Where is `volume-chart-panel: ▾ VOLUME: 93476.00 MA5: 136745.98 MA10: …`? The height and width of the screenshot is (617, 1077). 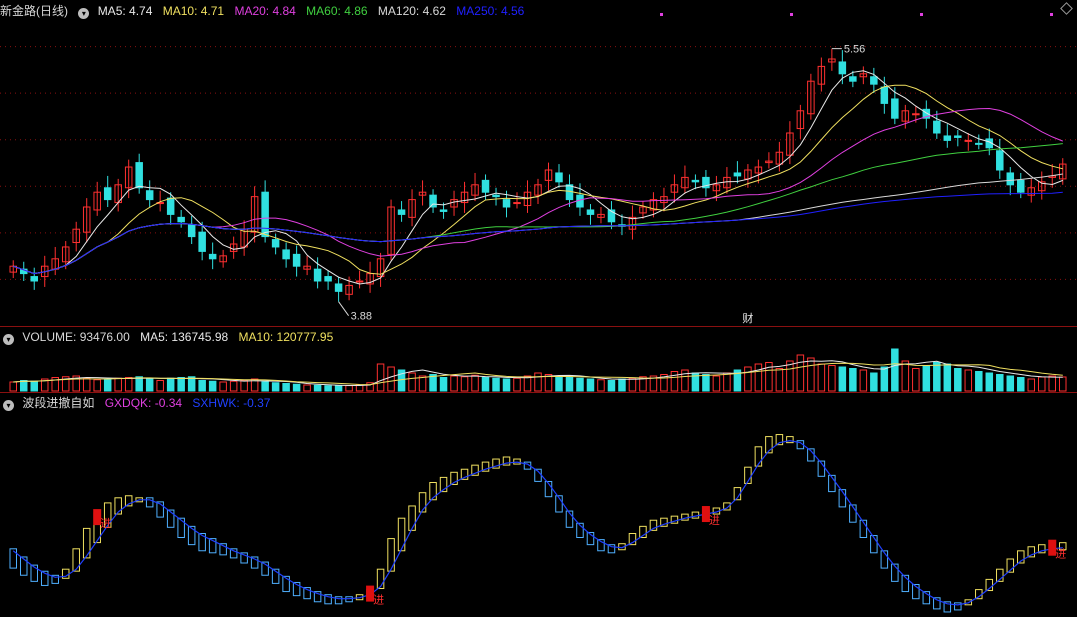
volume-chart-panel: ▾ VOLUME: 93476.00 MA5: 136745.98 MA10: … is located at coordinates (538, 359).